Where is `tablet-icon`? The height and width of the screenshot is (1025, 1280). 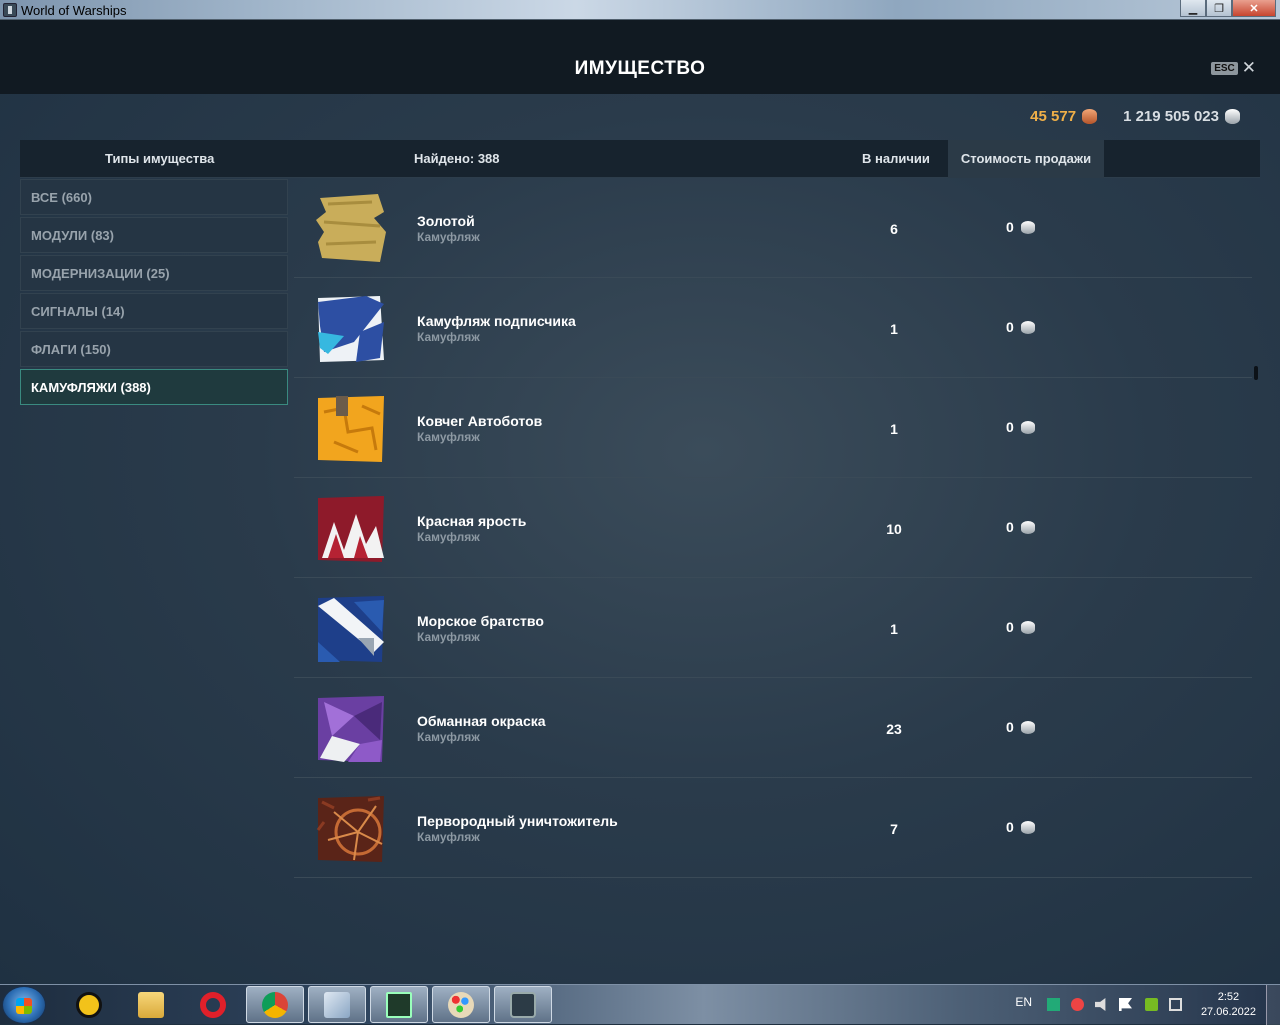 tablet-icon is located at coordinates (337, 1004).